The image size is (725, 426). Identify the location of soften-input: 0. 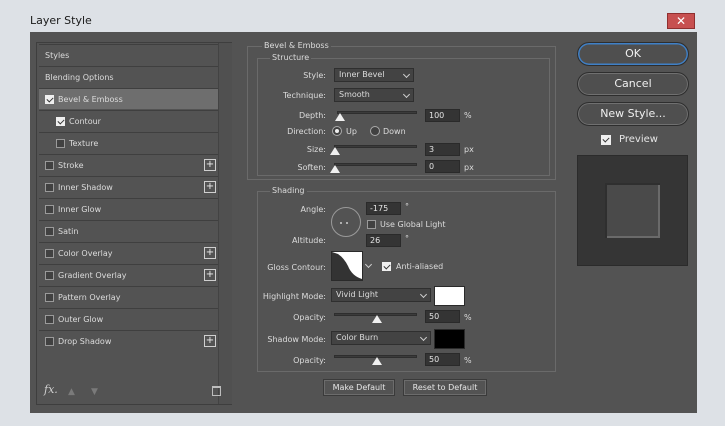
(442, 166).